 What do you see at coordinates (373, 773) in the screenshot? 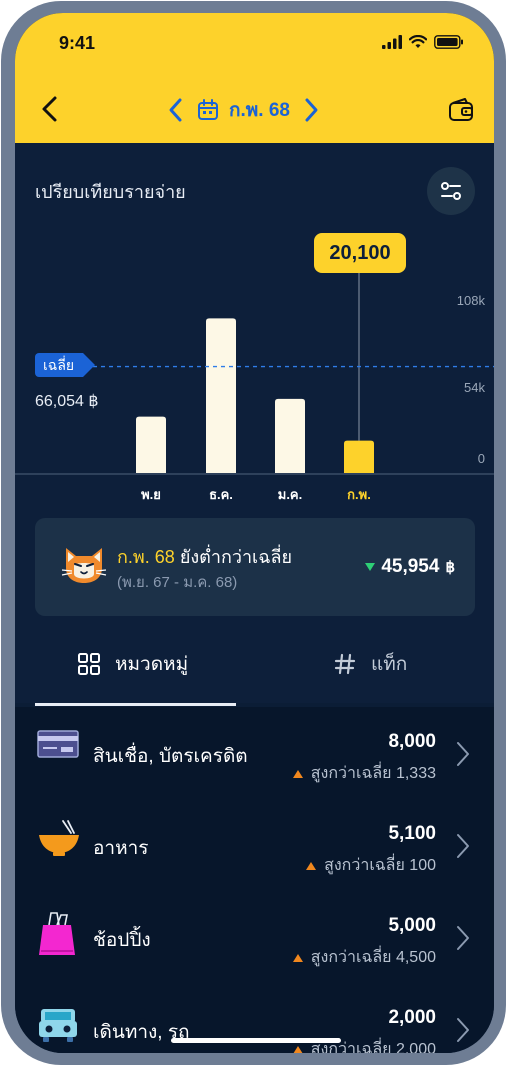
I see `category-note-text: สูงกว่าเฉลี่ย 1,333` at bounding box center [373, 773].